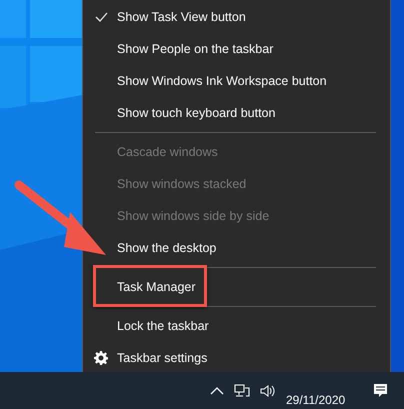 This screenshot has width=404, height=409. What do you see at coordinates (316, 399) in the screenshot?
I see `date-text: 29/11/2020` at bounding box center [316, 399].